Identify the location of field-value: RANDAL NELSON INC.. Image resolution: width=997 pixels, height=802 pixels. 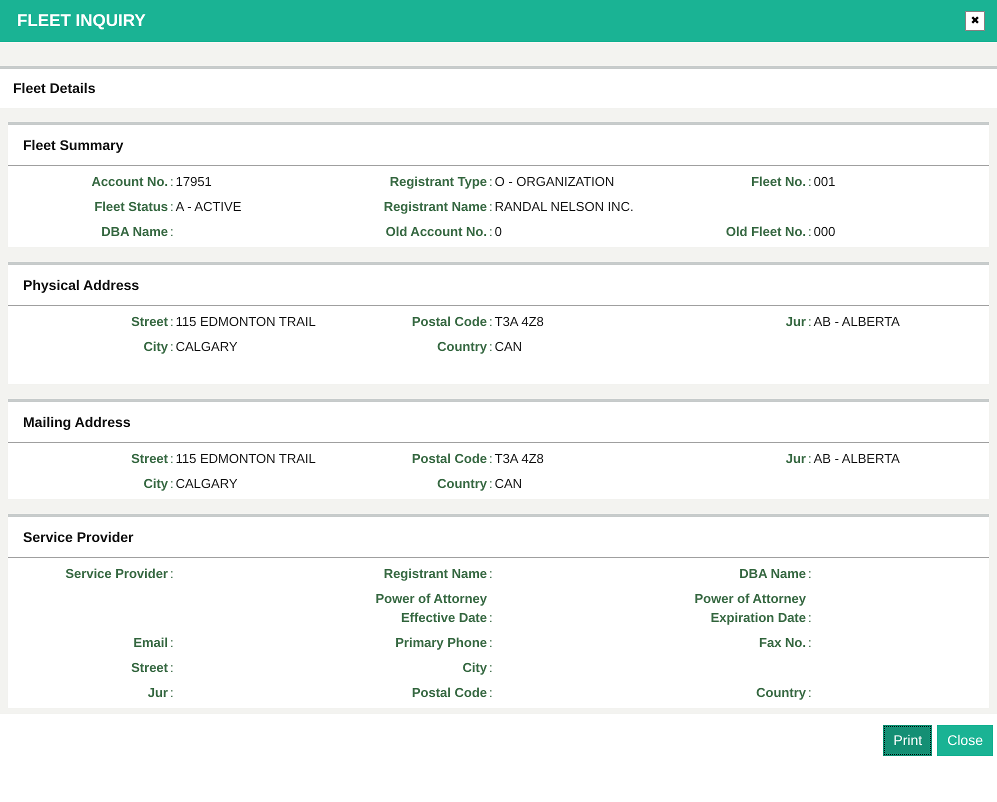
(564, 207).